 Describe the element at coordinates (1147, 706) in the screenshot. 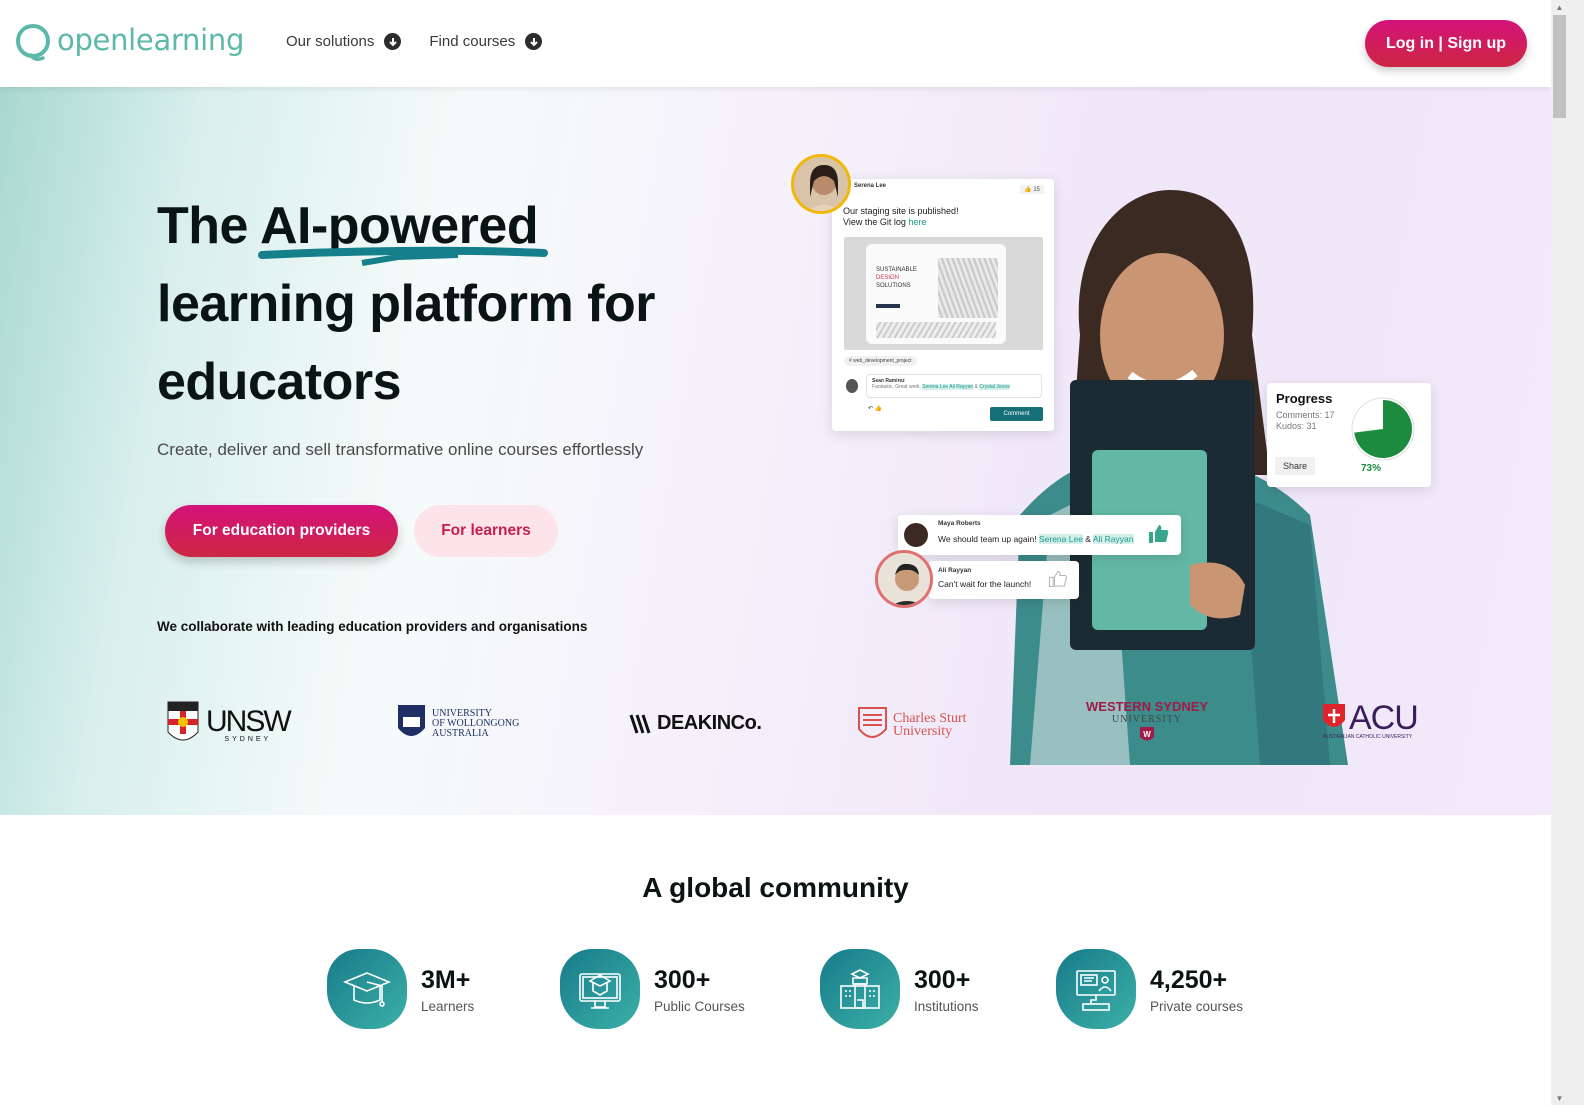

I see `partner-name-line: WESTERN SYDNEY` at that location.